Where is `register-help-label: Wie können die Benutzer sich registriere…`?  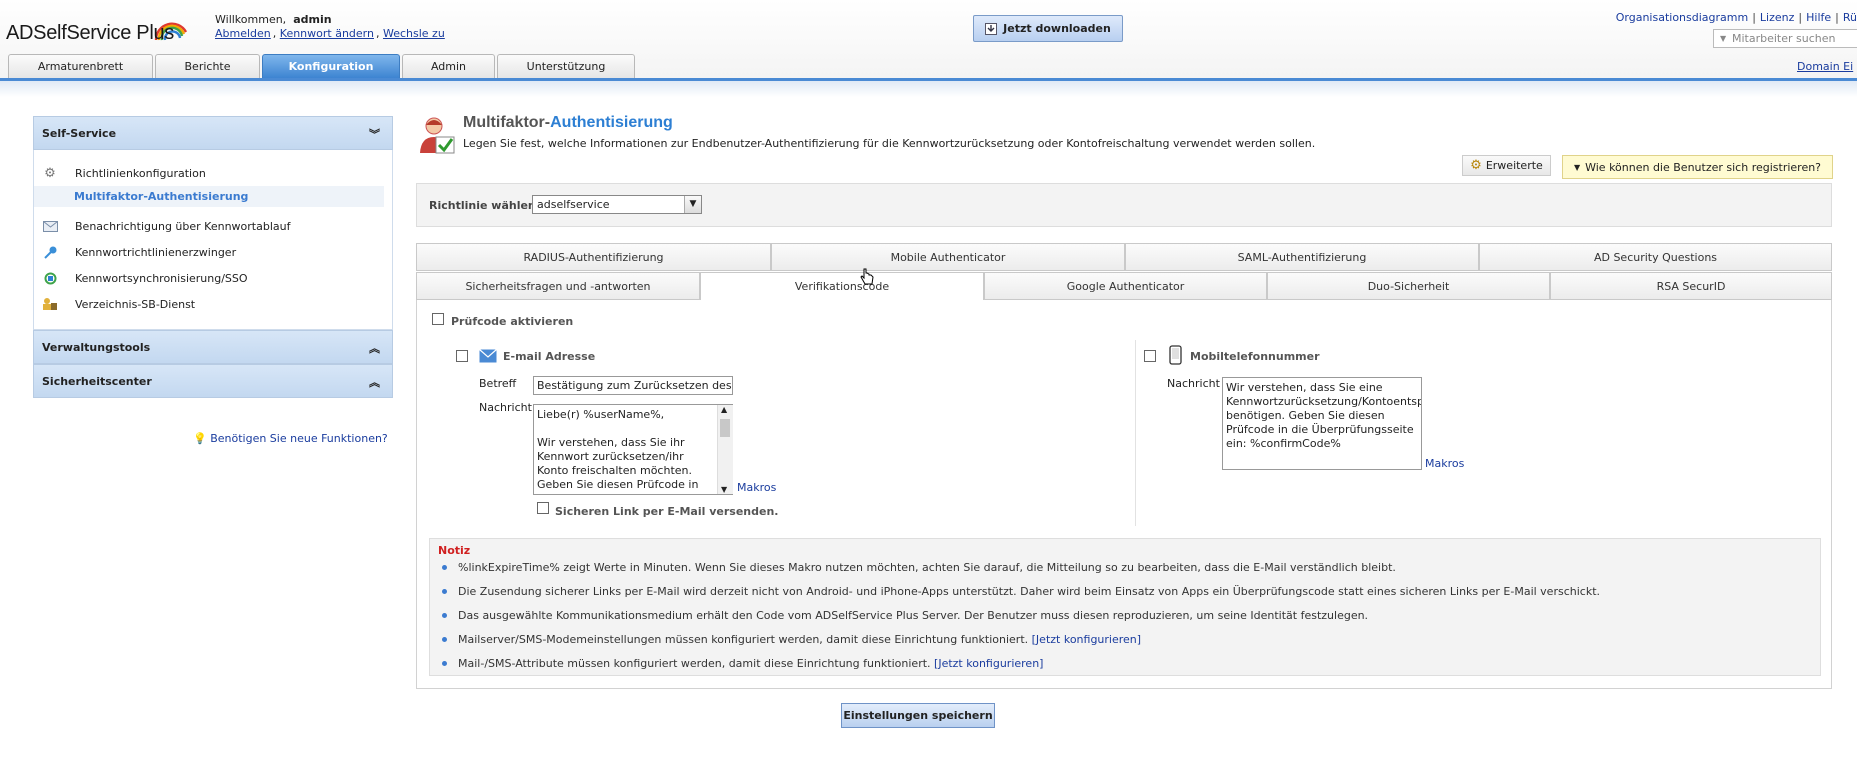
register-help-label: Wie können die Benutzer sich registriere… is located at coordinates (1703, 167).